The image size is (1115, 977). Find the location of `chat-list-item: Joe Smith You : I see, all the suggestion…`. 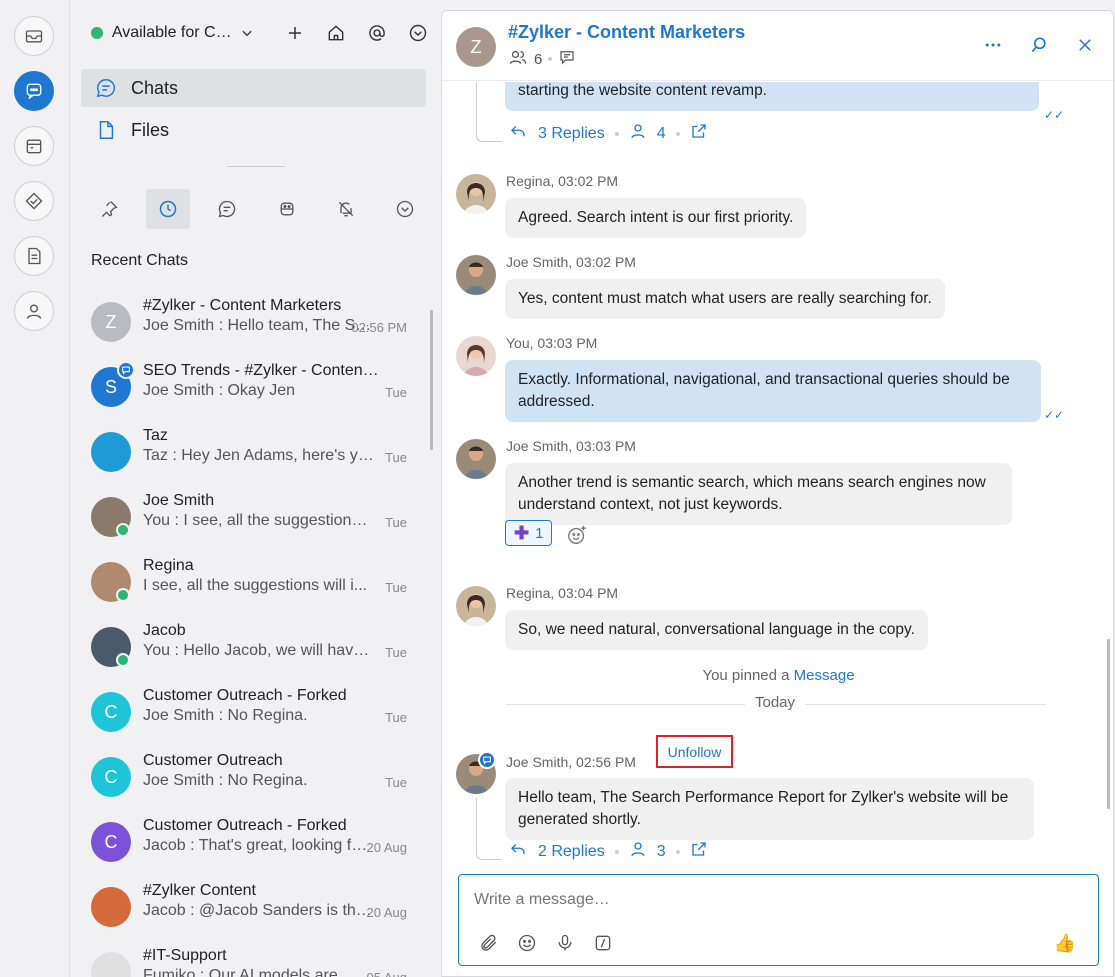

chat-list-item: Joe Smith You : I see, all the suggestion… is located at coordinates (256, 517).